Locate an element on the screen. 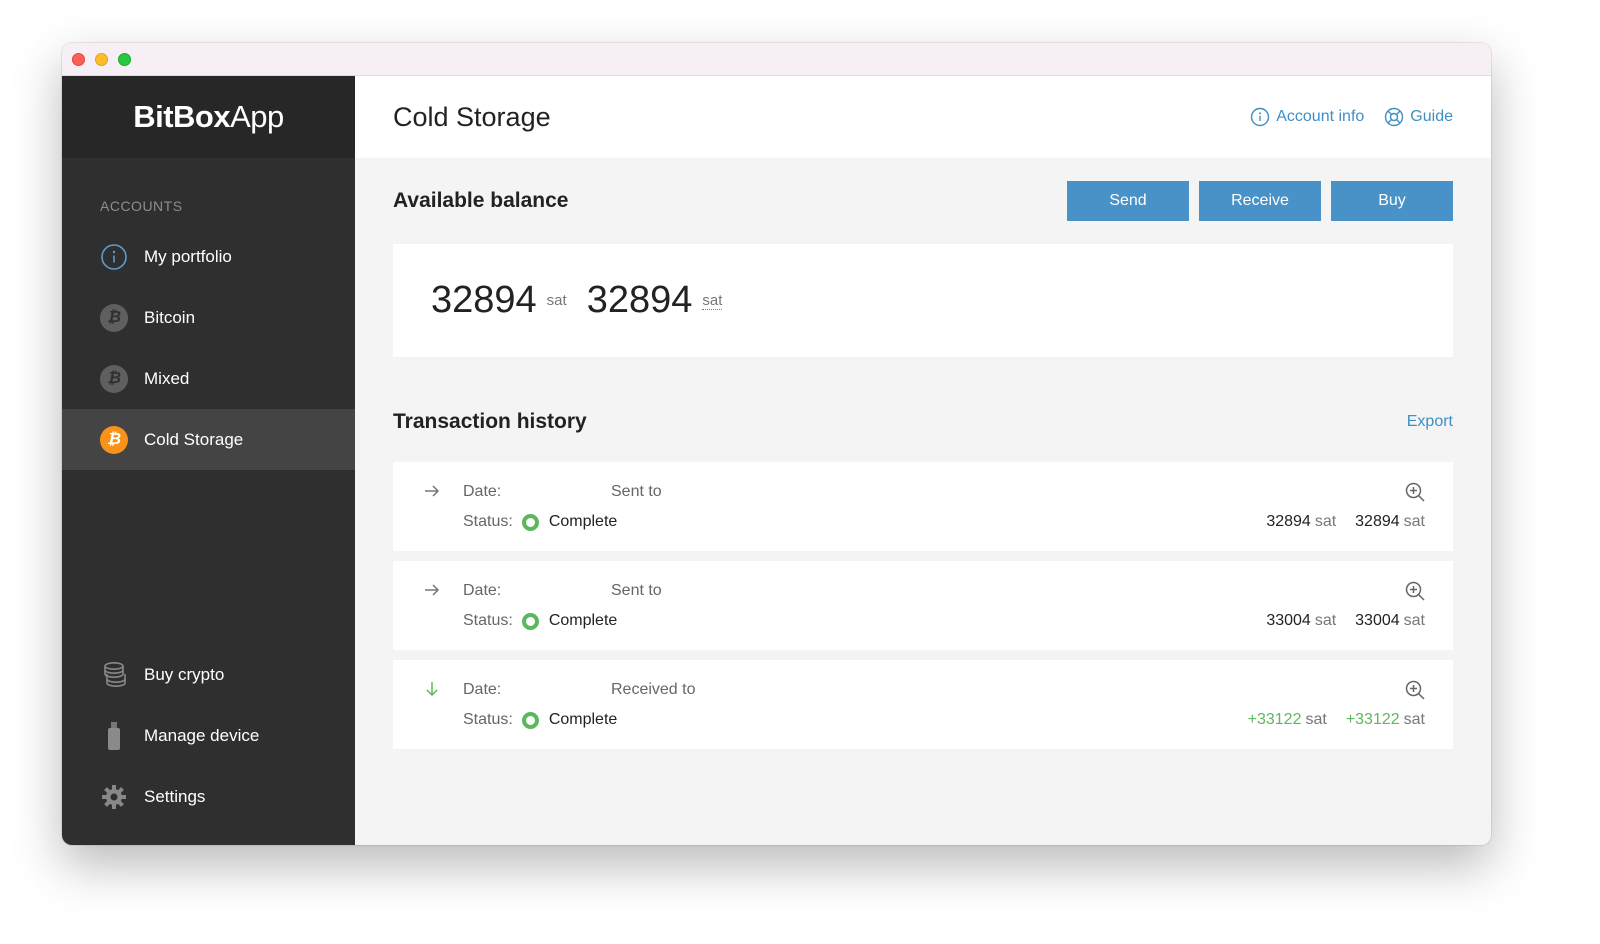 Image resolution: width=1600 pixels, height=944 pixels. header-links: Account info Guide is located at coordinates (1351, 117).